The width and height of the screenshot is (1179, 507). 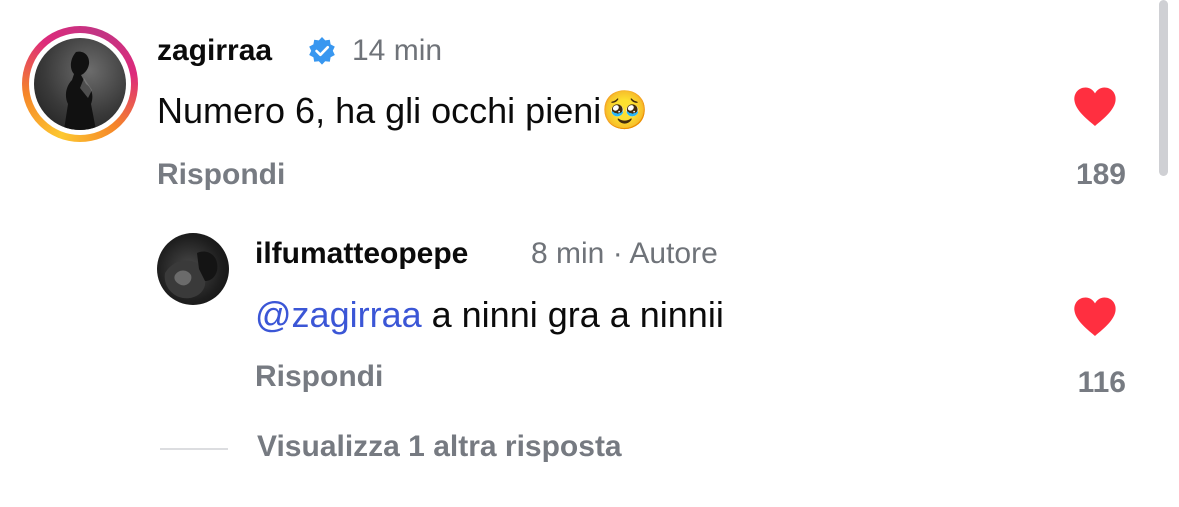 I want to click on replies-divider, so click(x=194, y=449).